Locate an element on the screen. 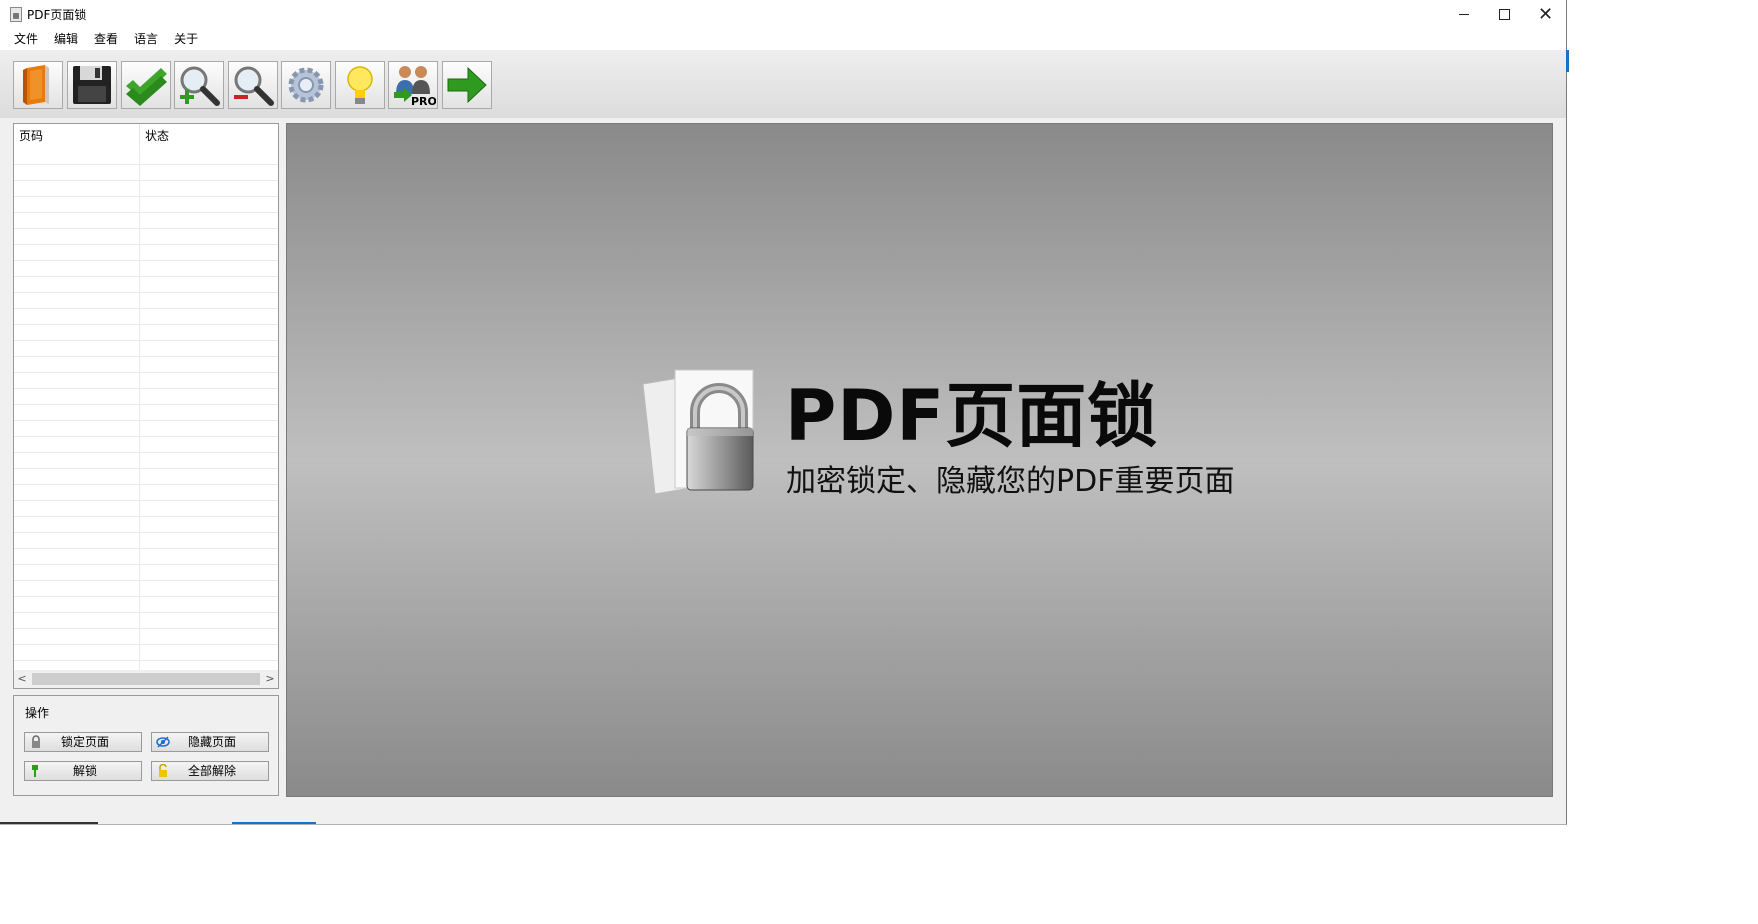  open-padlock-icon is located at coordinates (163, 770).